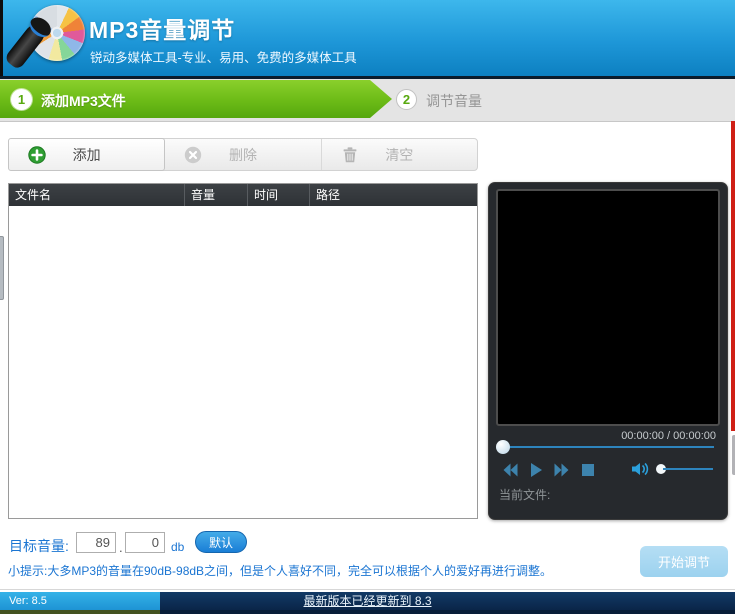 The height and width of the screenshot is (614, 735). I want to click on update-version-link: 最新版本已经更新到 8.3, so click(367, 601).